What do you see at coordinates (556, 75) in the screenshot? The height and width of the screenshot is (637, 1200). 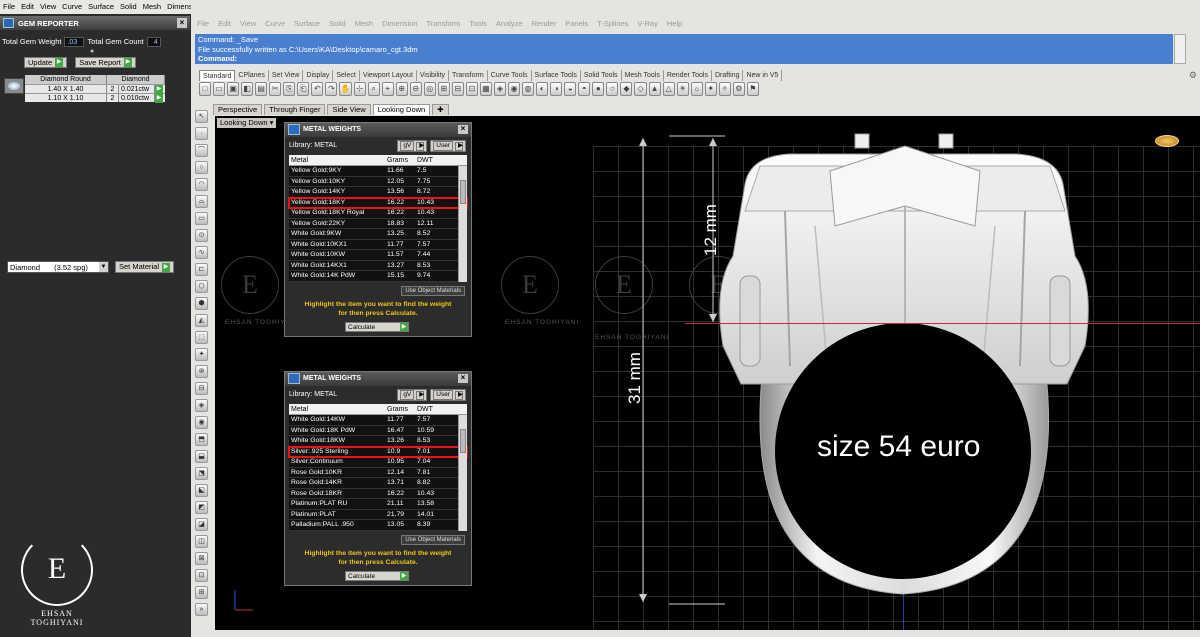 I see `toolbar-tab: Surface Tools` at bounding box center [556, 75].